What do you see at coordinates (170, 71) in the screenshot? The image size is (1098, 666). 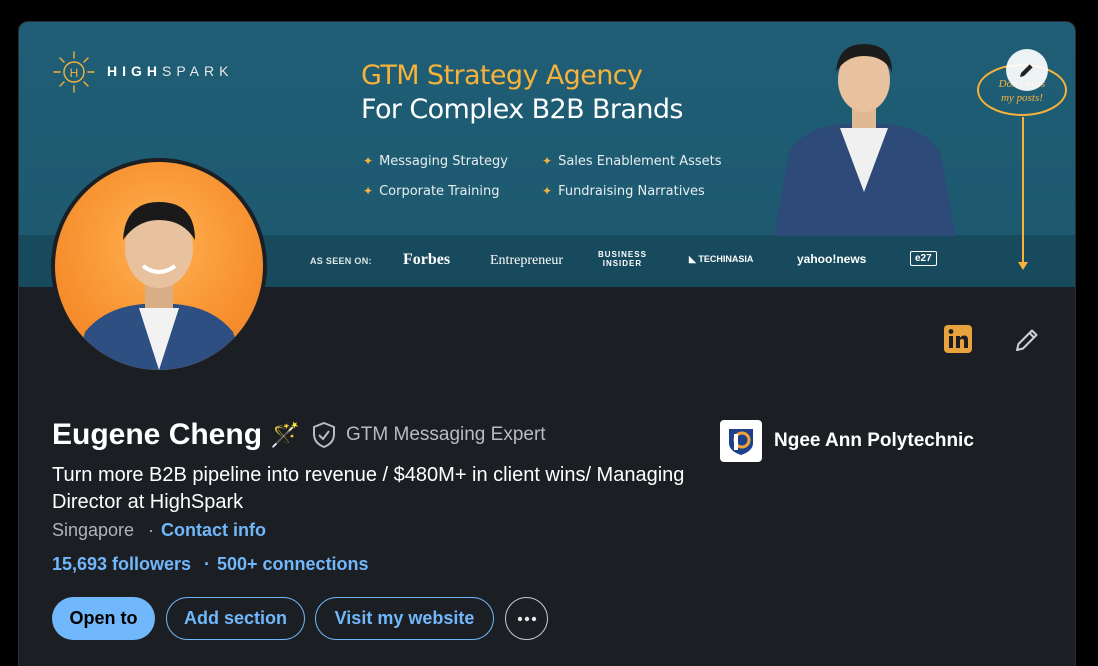 I see `brand-name: HIGHSPARK` at bounding box center [170, 71].